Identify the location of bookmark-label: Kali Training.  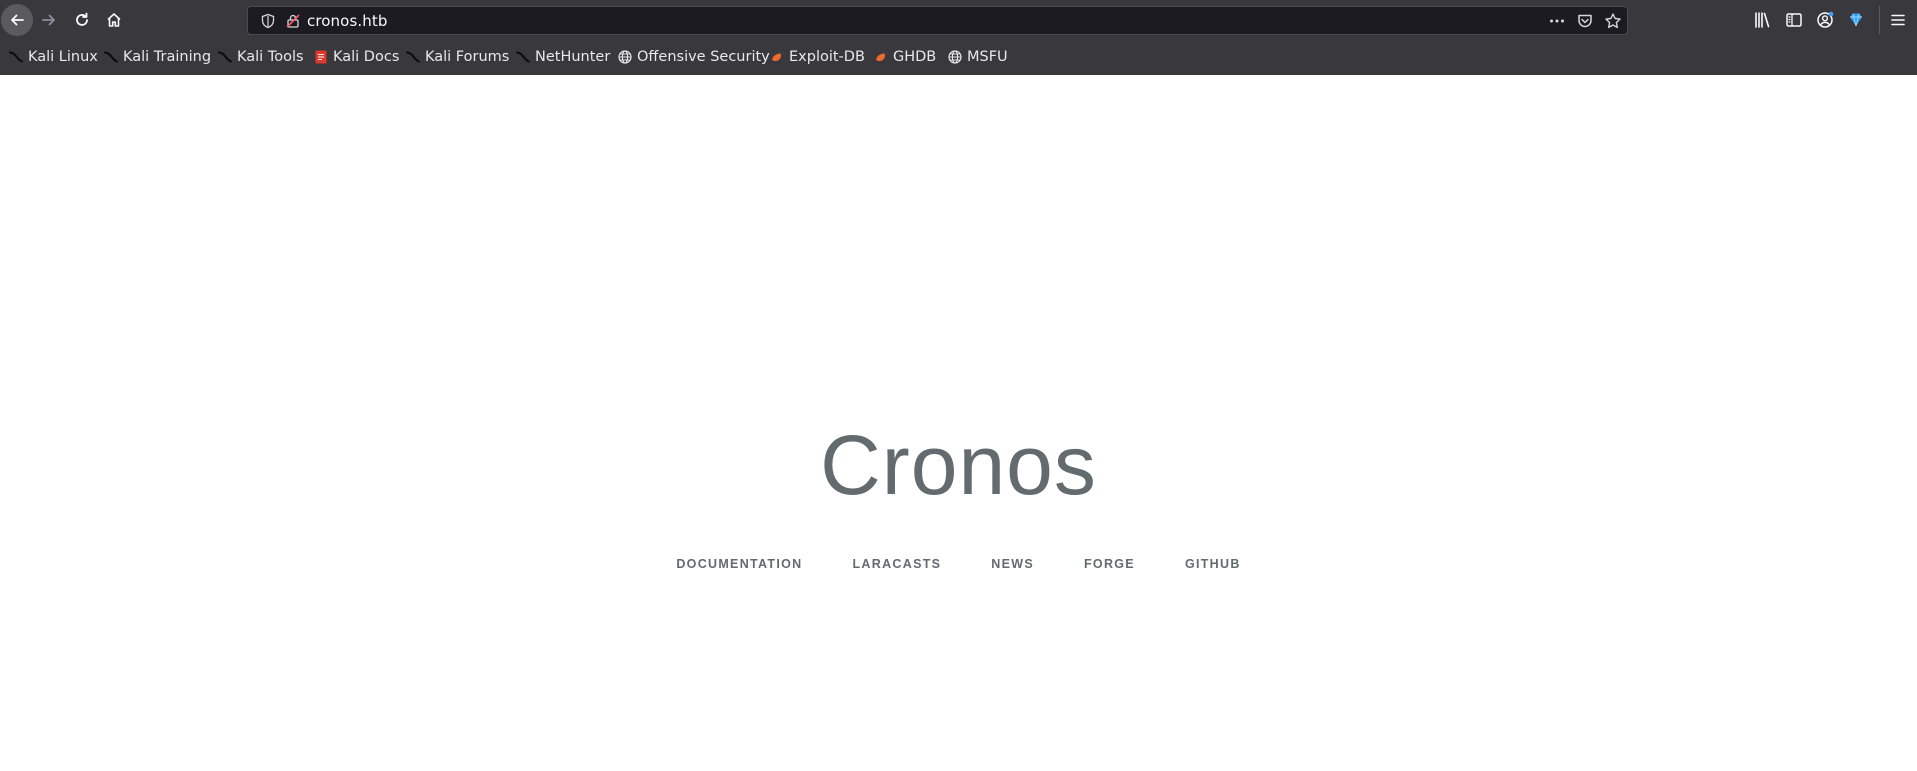
(167, 57).